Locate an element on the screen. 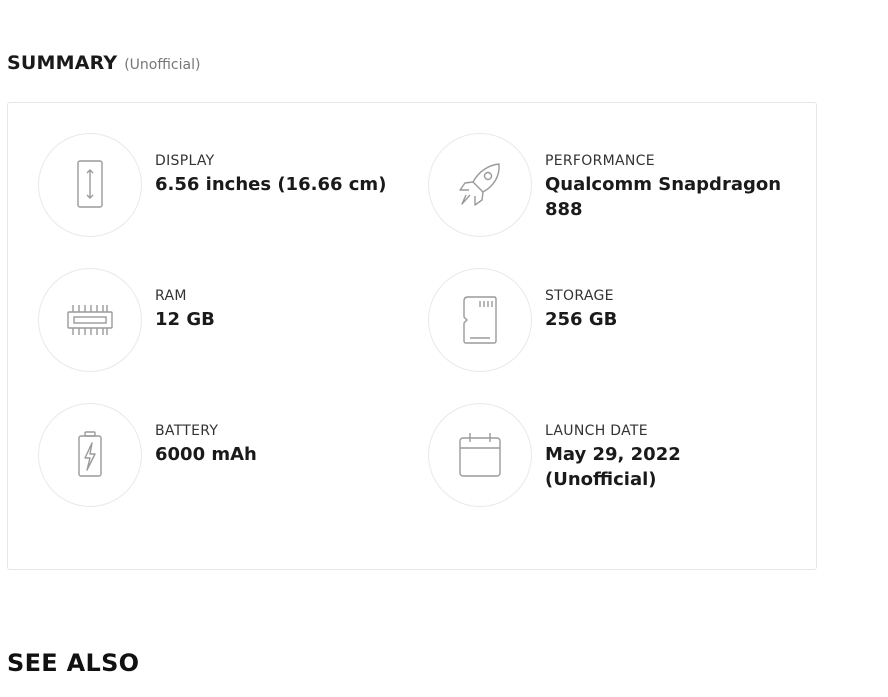 The width and height of the screenshot is (888, 697). spec-label: PERFORMANCE is located at coordinates (600, 161).